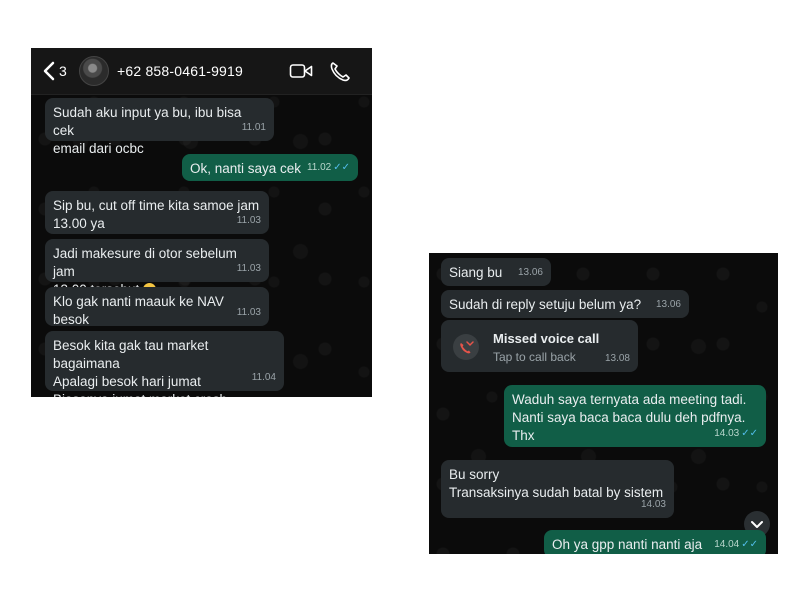  Describe the element at coordinates (496, 272) in the screenshot. I see `message-bubble: Siang bu 13.06` at that location.